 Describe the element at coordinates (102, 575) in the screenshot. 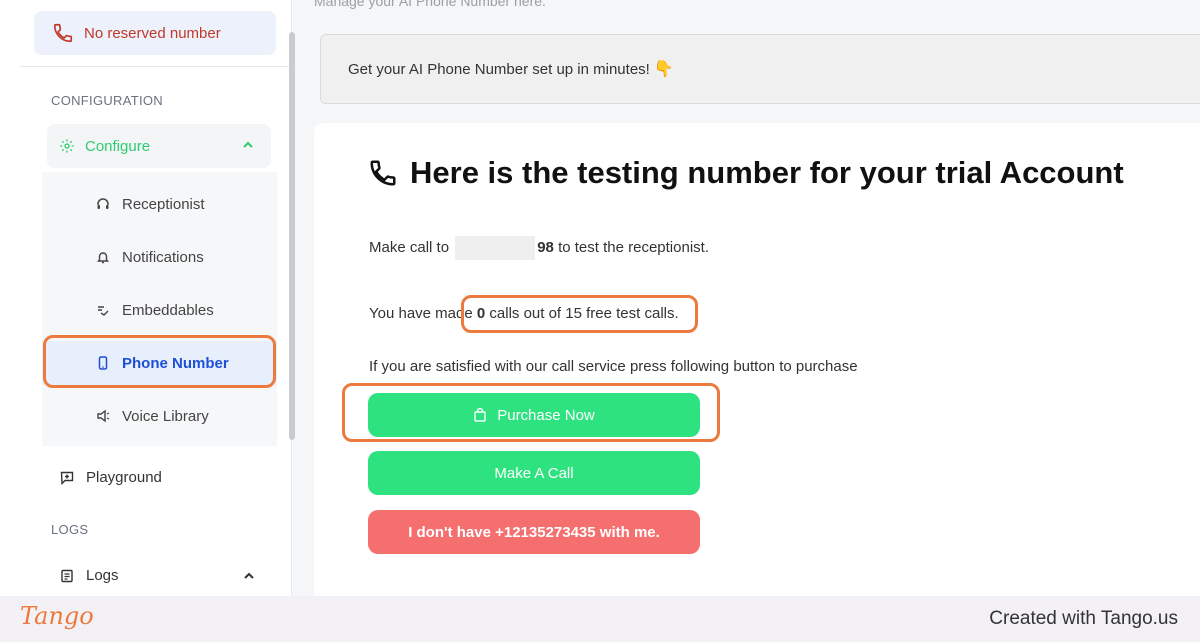

I see `sidebar-item-label: Logs` at that location.